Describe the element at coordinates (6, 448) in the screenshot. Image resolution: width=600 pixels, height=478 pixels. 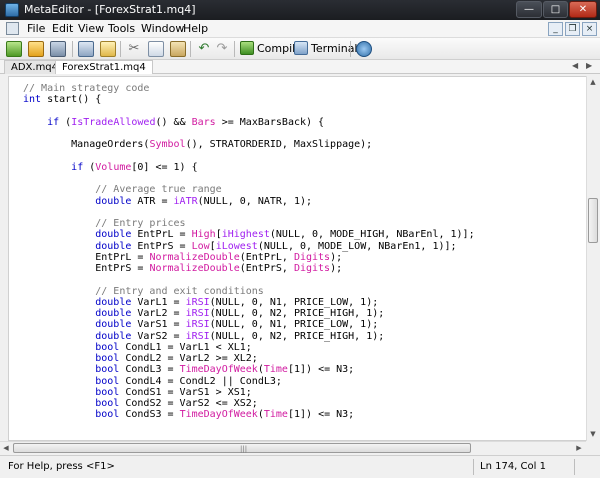
I see `scroll-left-icon: ◀` at that location.